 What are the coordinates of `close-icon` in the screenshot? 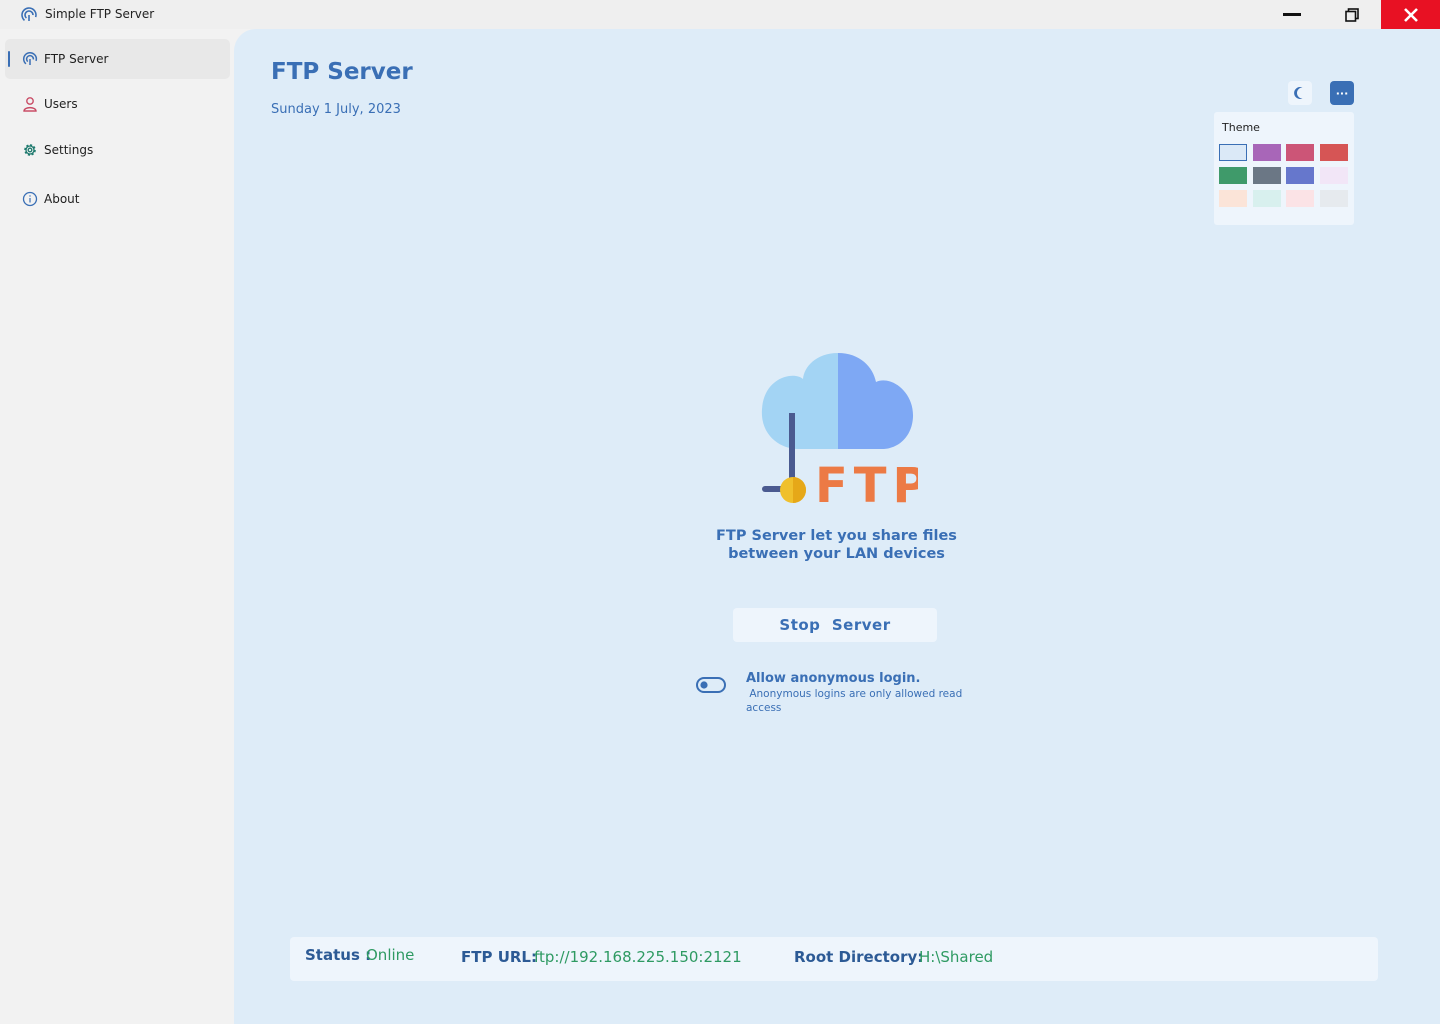 It's located at (1410, 14).